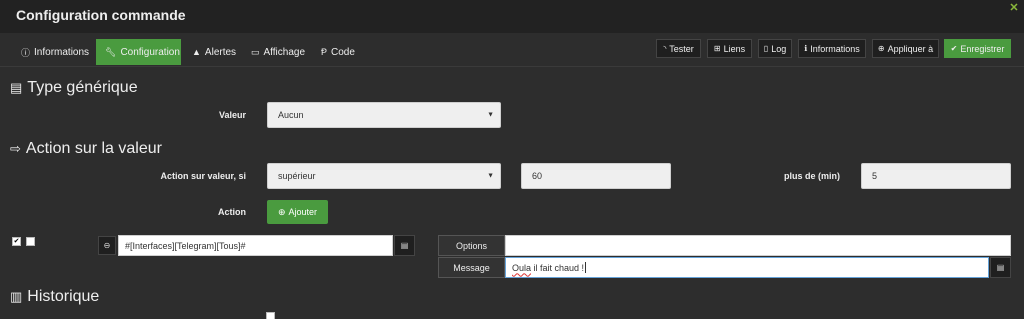 The width and height of the screenshot is (1024, 319). I want to click on minus-circle-icon: ⊖, so click(107, 245).